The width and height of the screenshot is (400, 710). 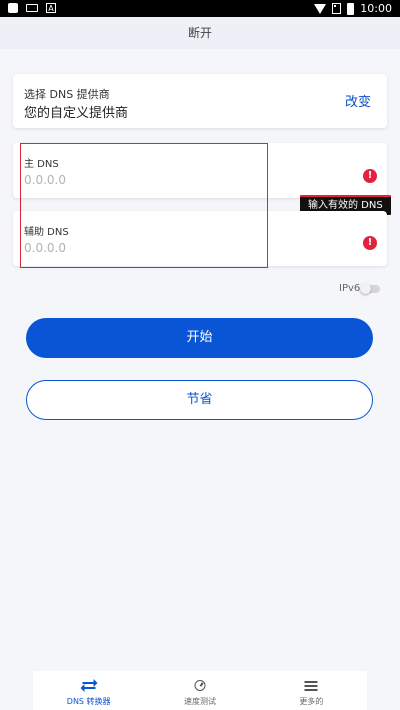 I want to click on transfer-icon, so click(x=89, y=685).